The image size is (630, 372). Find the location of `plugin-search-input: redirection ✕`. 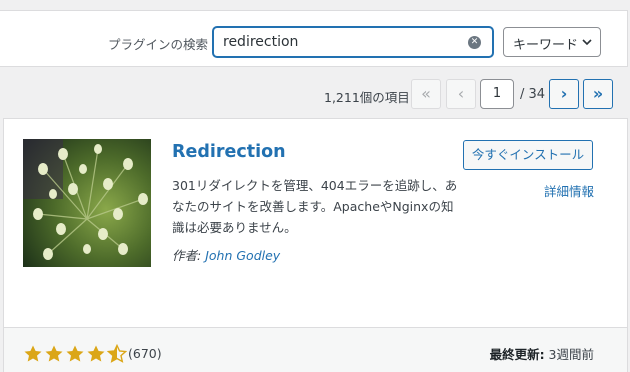

plugin-search-input: redirection ✕ is located at coordinates (353, 42).